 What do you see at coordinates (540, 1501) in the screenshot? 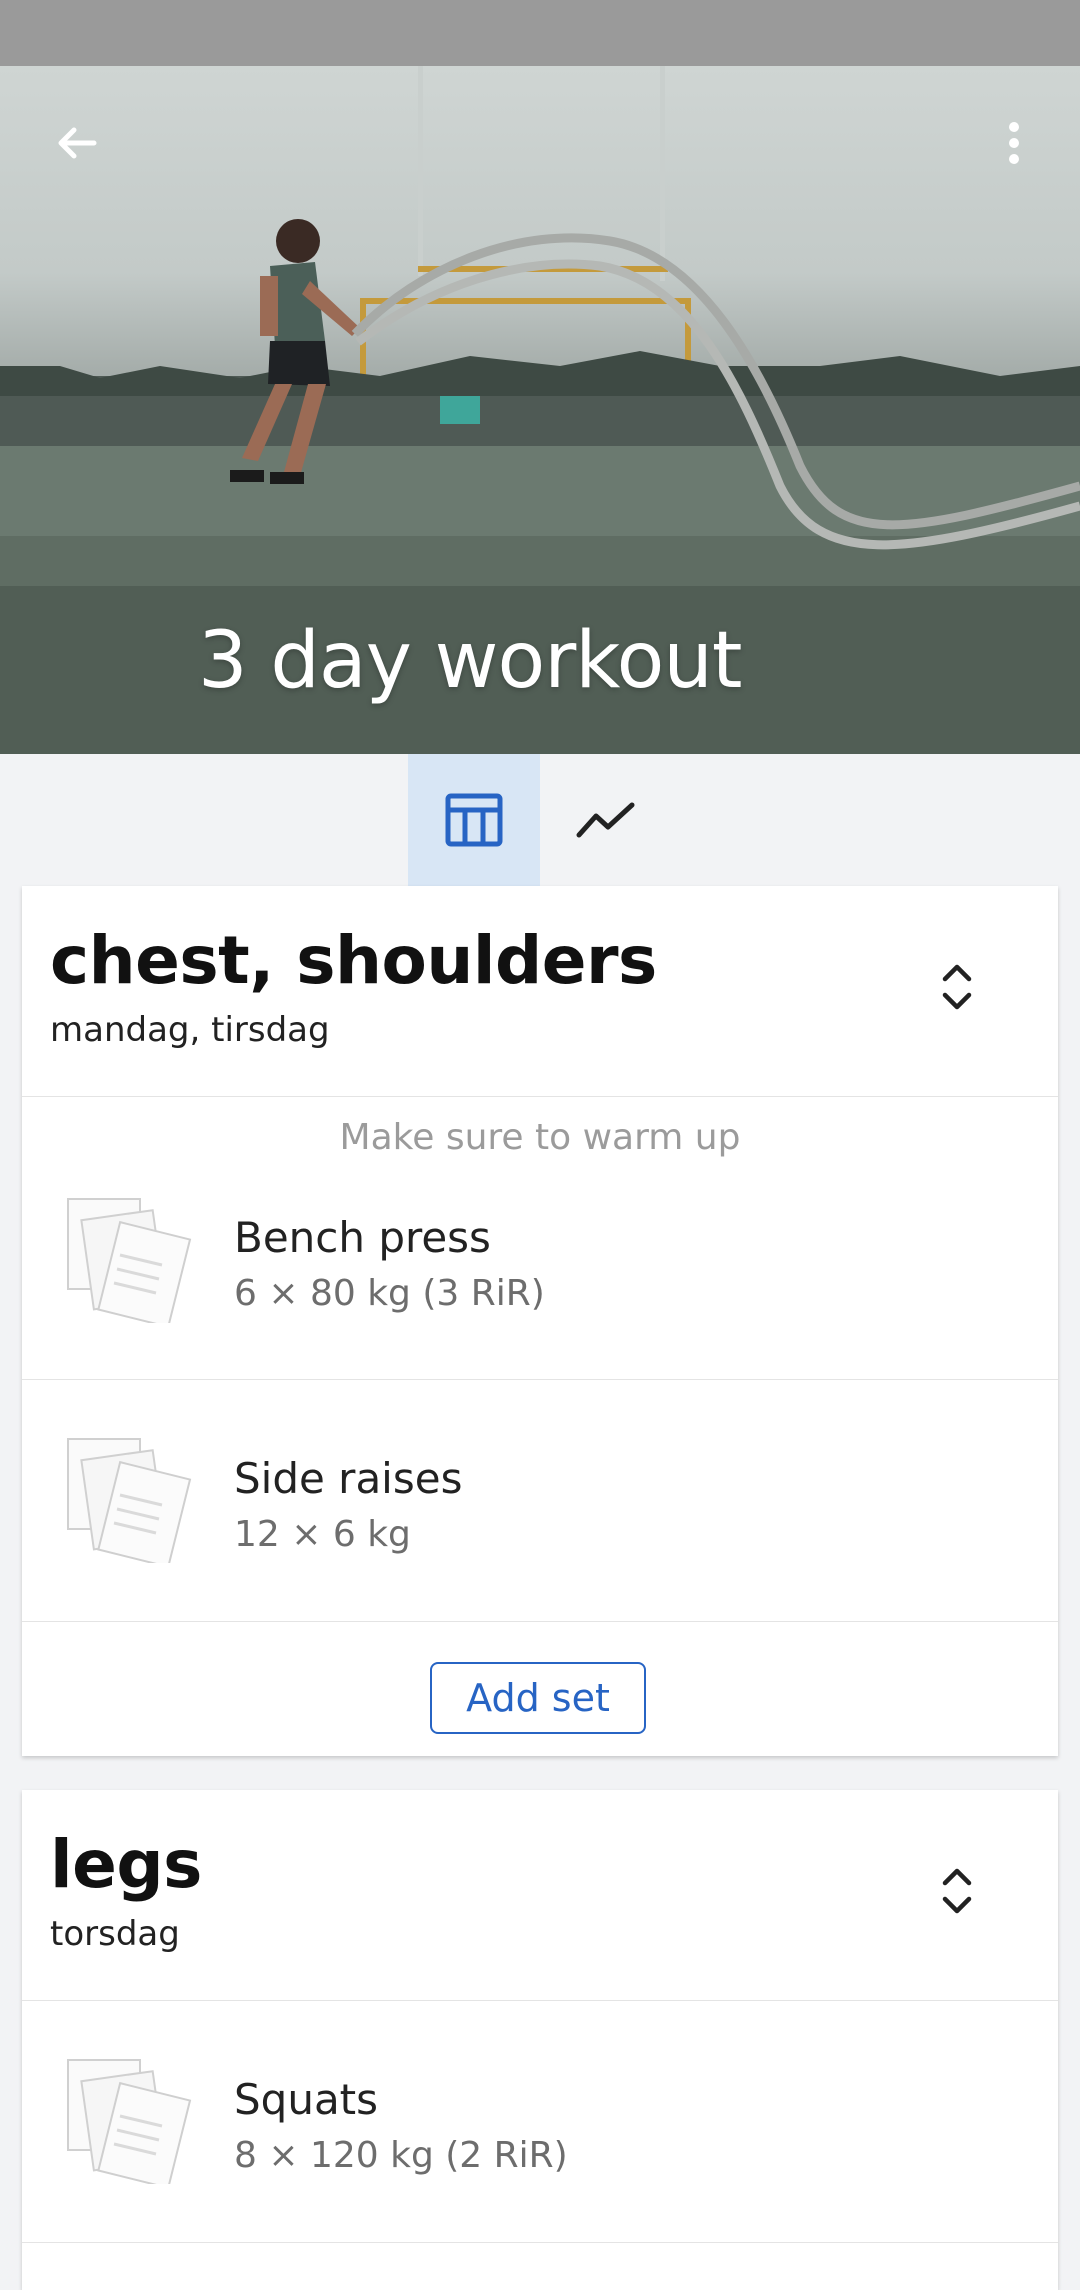
I see `exercise-item: Side raises 12 × 6 kg` at bounding box center [540, 1501].